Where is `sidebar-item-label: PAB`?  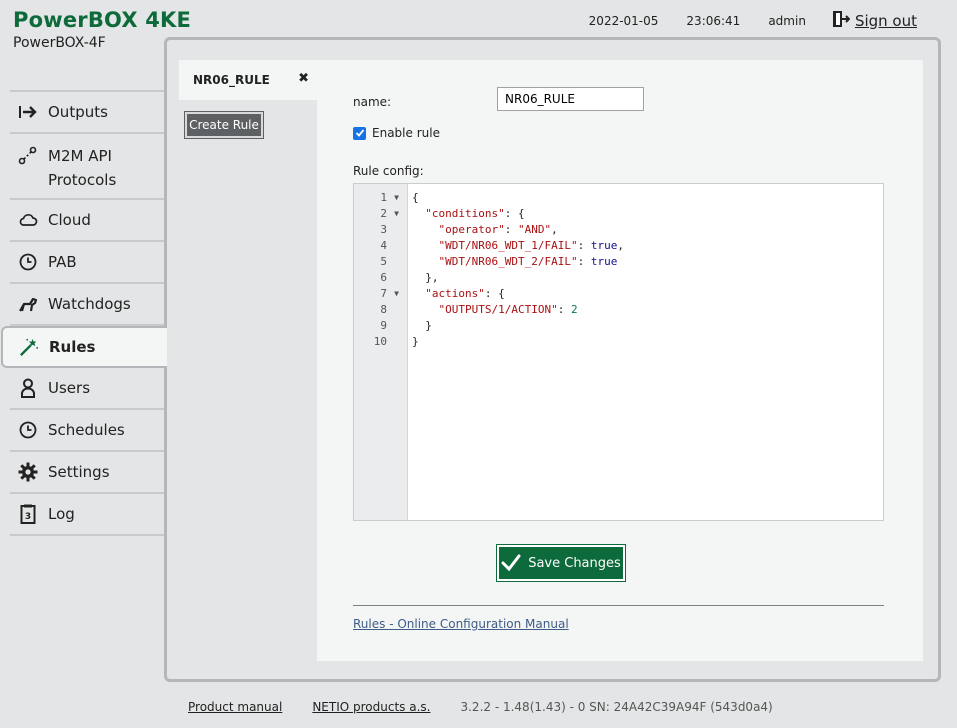 sidebar-item-label: PAB is located at coordinates (62, 262).